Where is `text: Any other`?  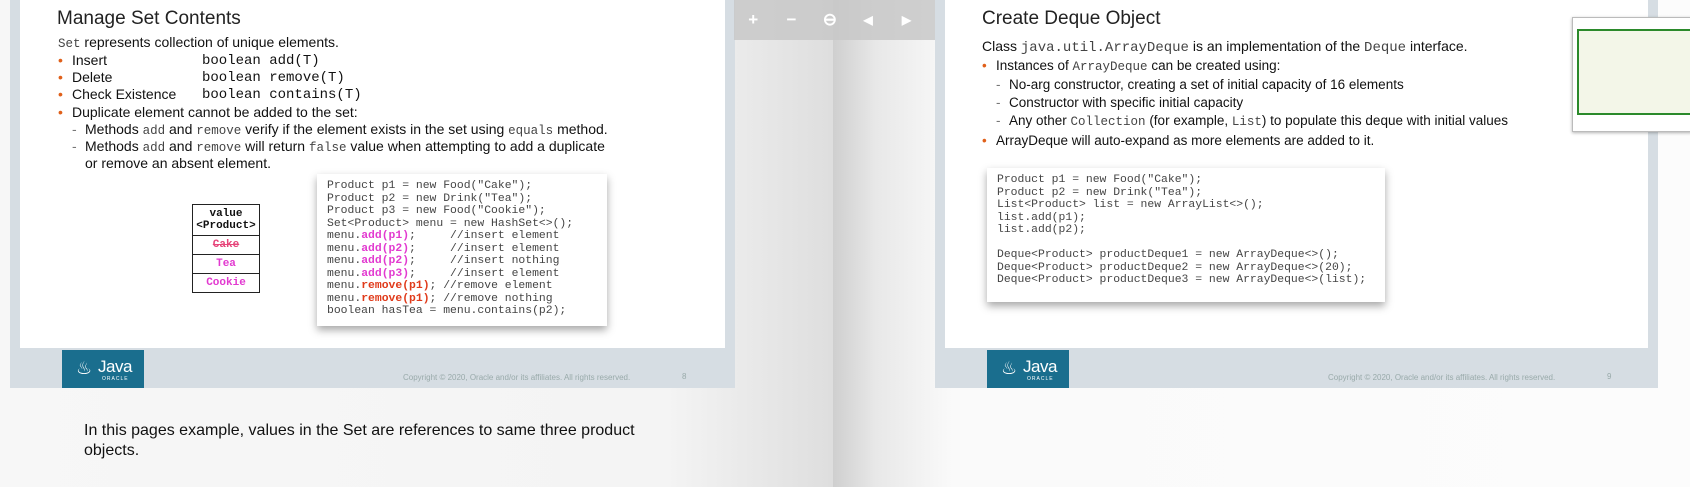 text: Any other is located at coordinates (1040, 120).